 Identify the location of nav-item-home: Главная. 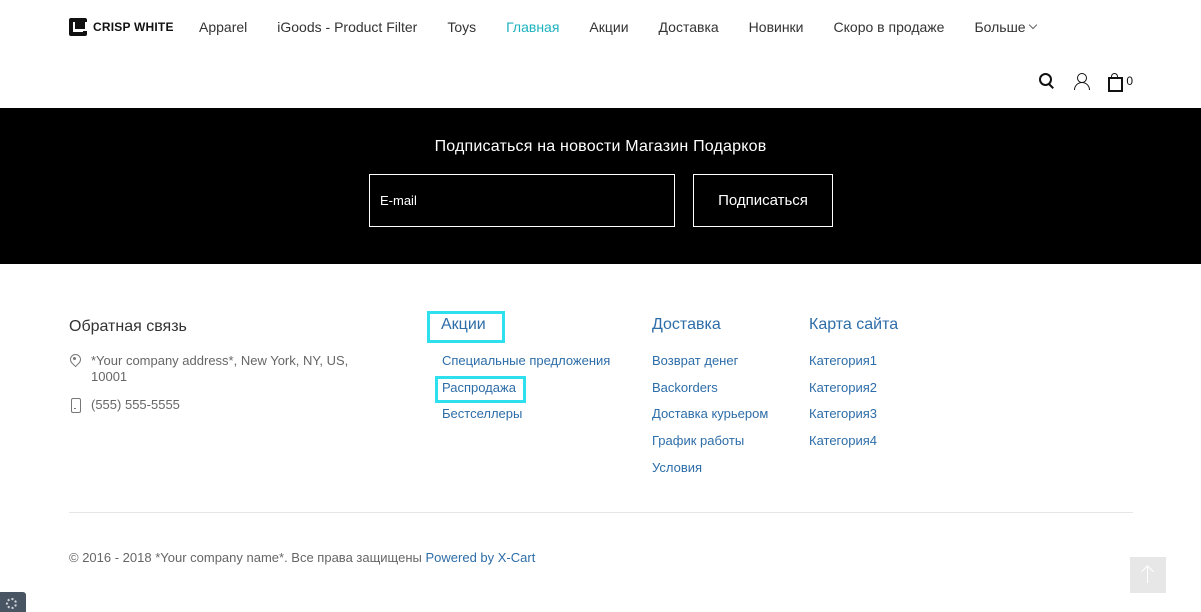
(532, 27).